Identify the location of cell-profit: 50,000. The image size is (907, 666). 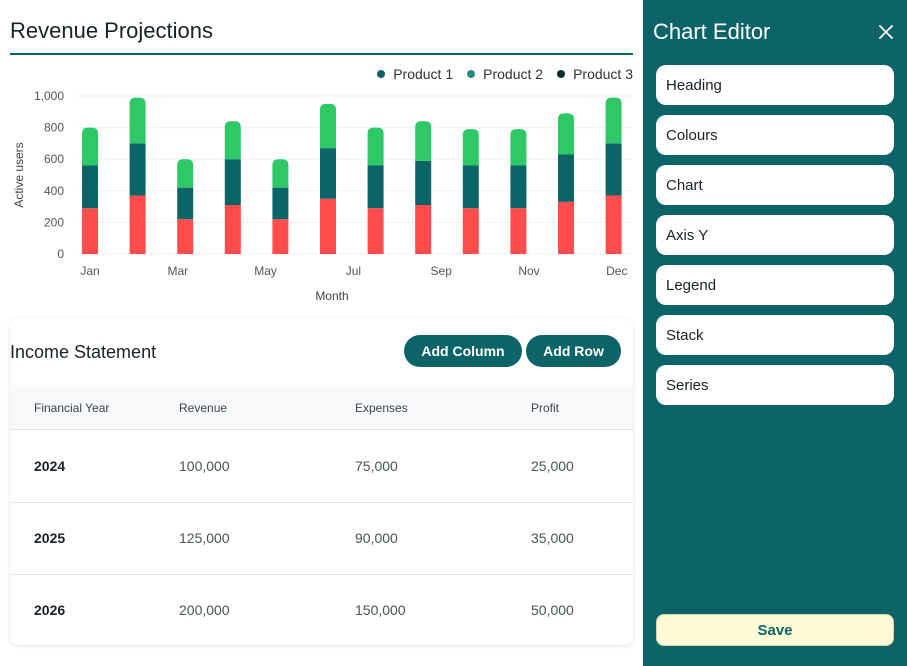
(552, 610).